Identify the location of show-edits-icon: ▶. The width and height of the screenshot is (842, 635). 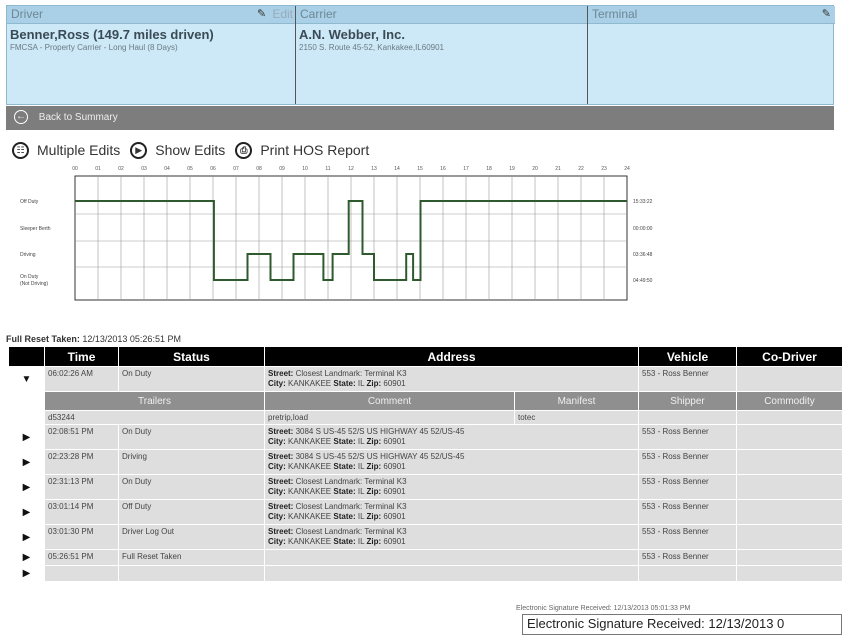
(139, 150).